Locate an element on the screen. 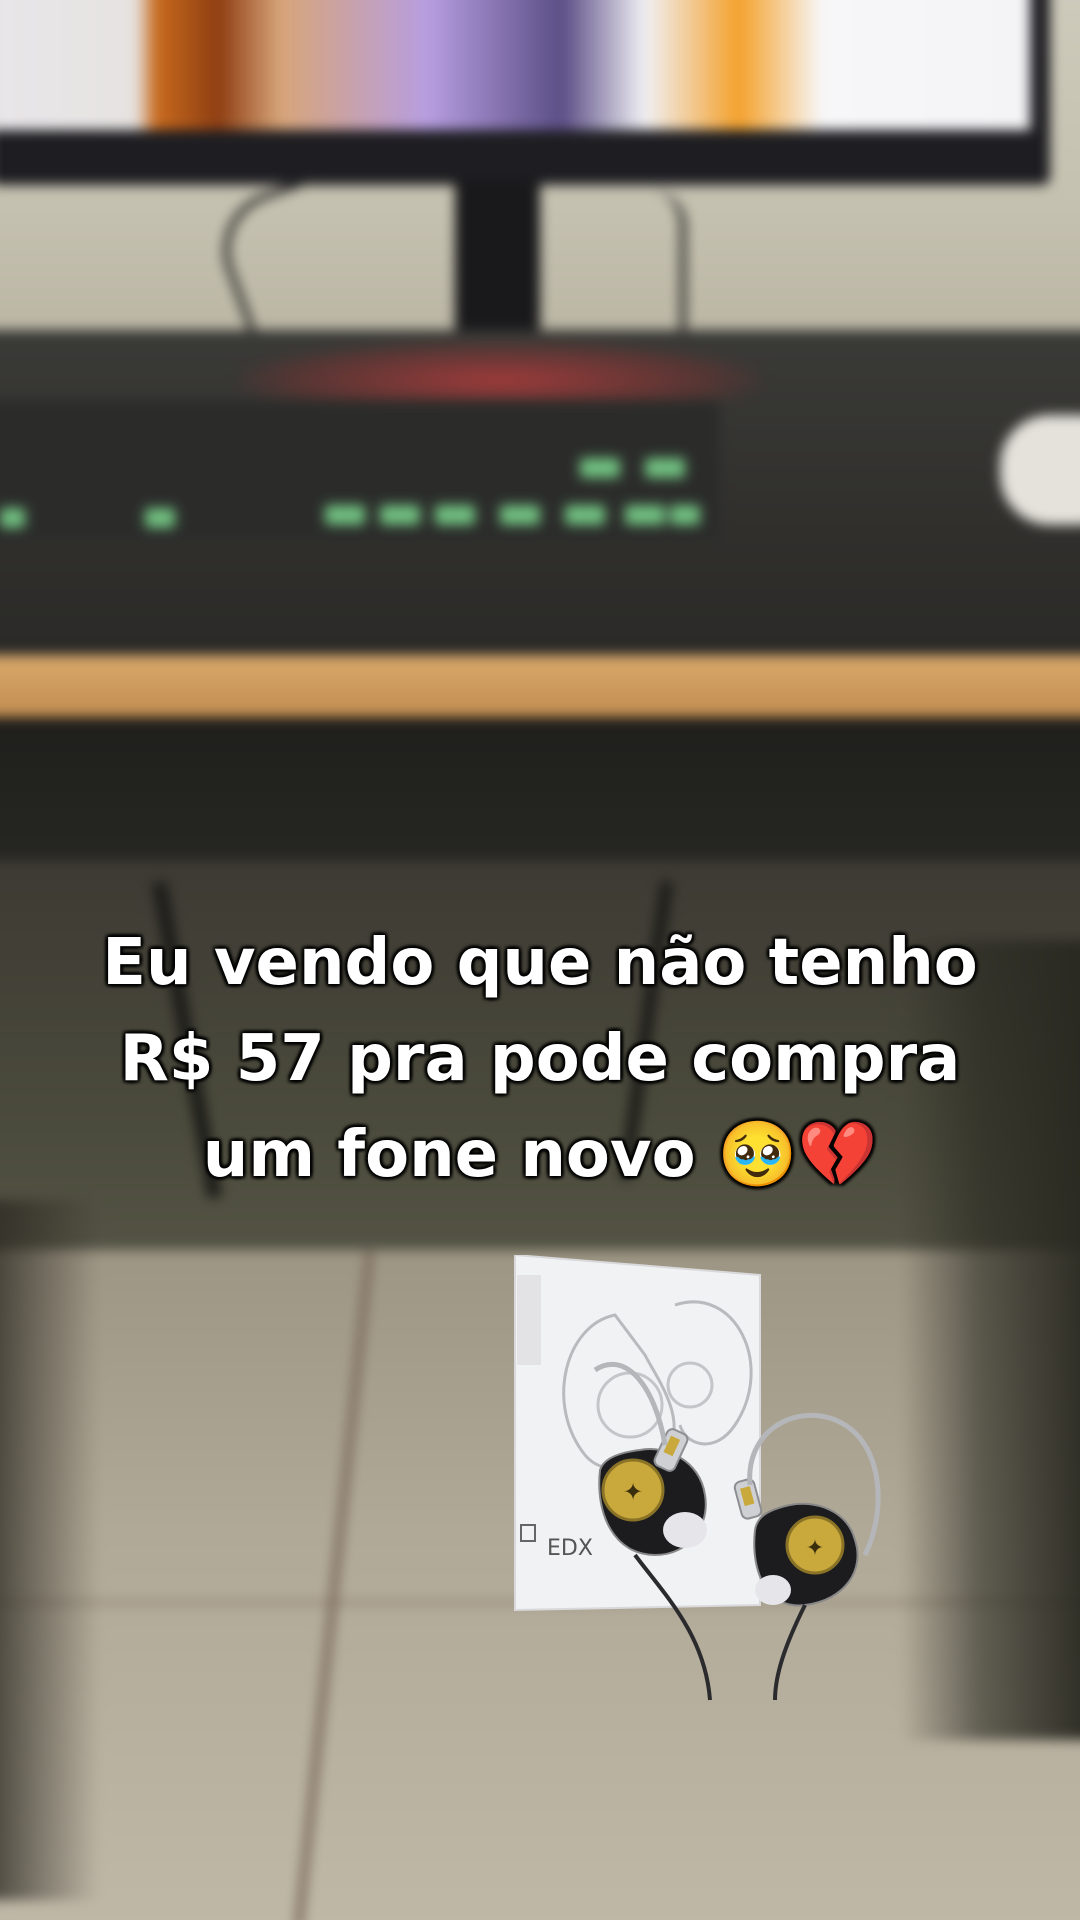  earphones-image: EDX ✦ ✦ is located at coordinates (697, 1477).